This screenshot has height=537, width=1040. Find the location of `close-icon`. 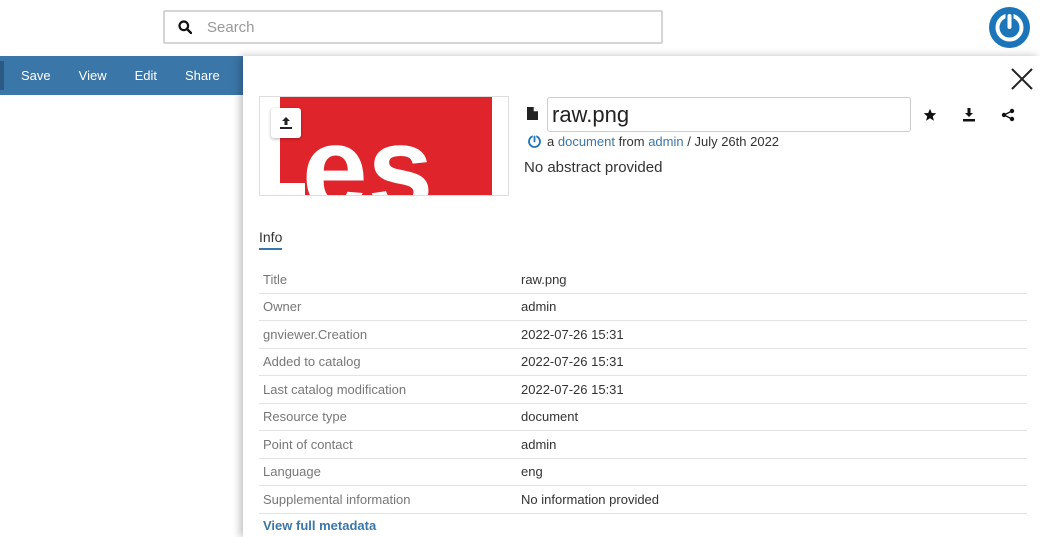

close-icon is located at coordinates (1022, 79).